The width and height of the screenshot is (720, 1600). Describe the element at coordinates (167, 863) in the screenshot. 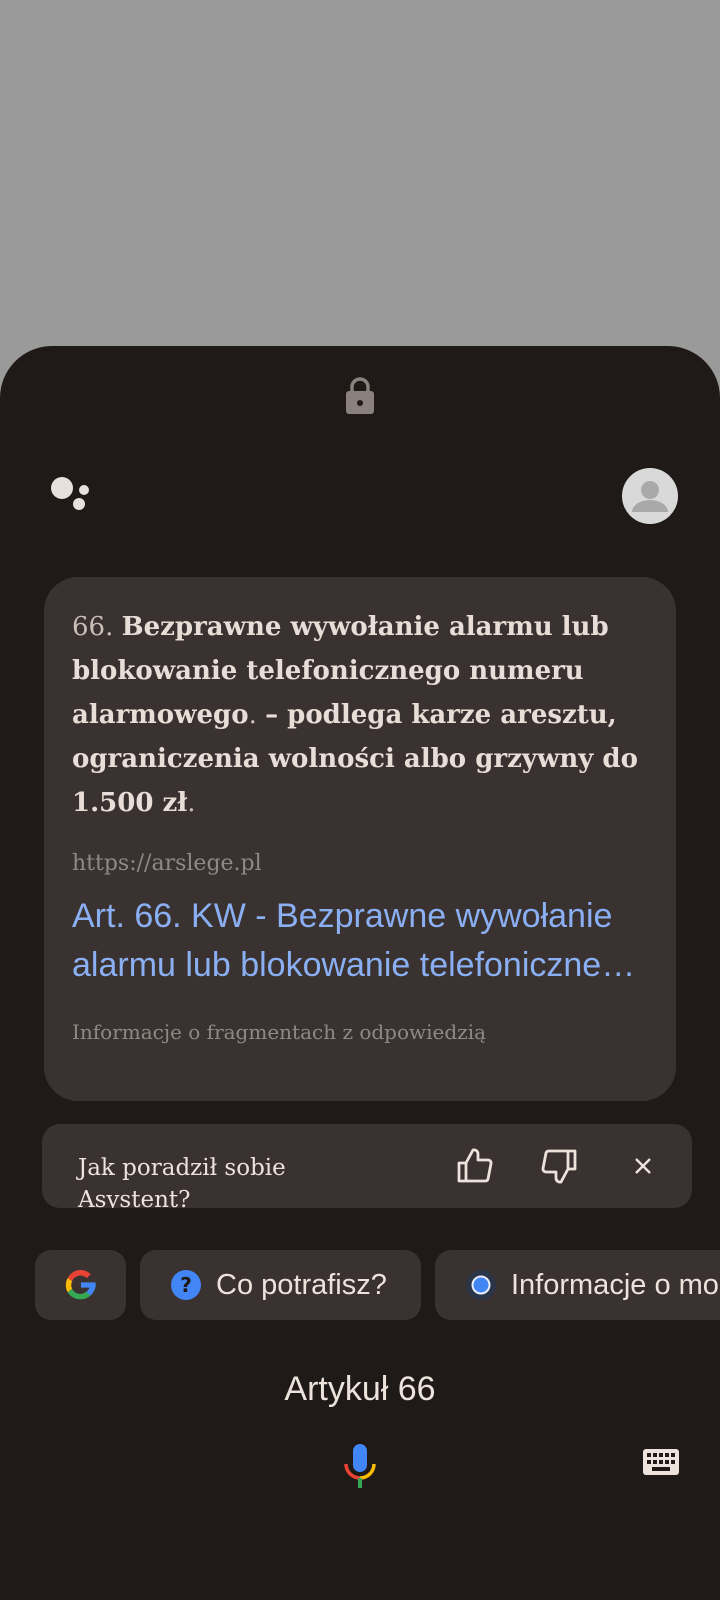

I see `source-url: https://arslege.pl` at that location.